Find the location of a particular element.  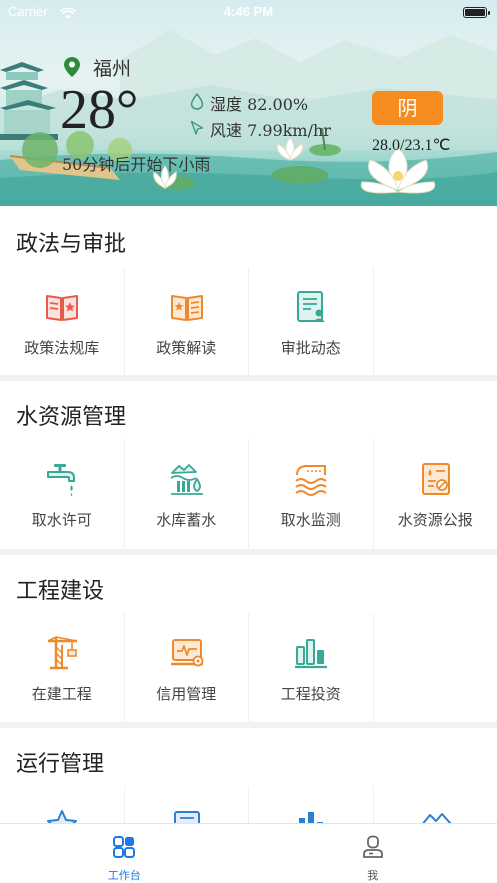

status-time: 4:46 PM is located at coordinates (248, 11).